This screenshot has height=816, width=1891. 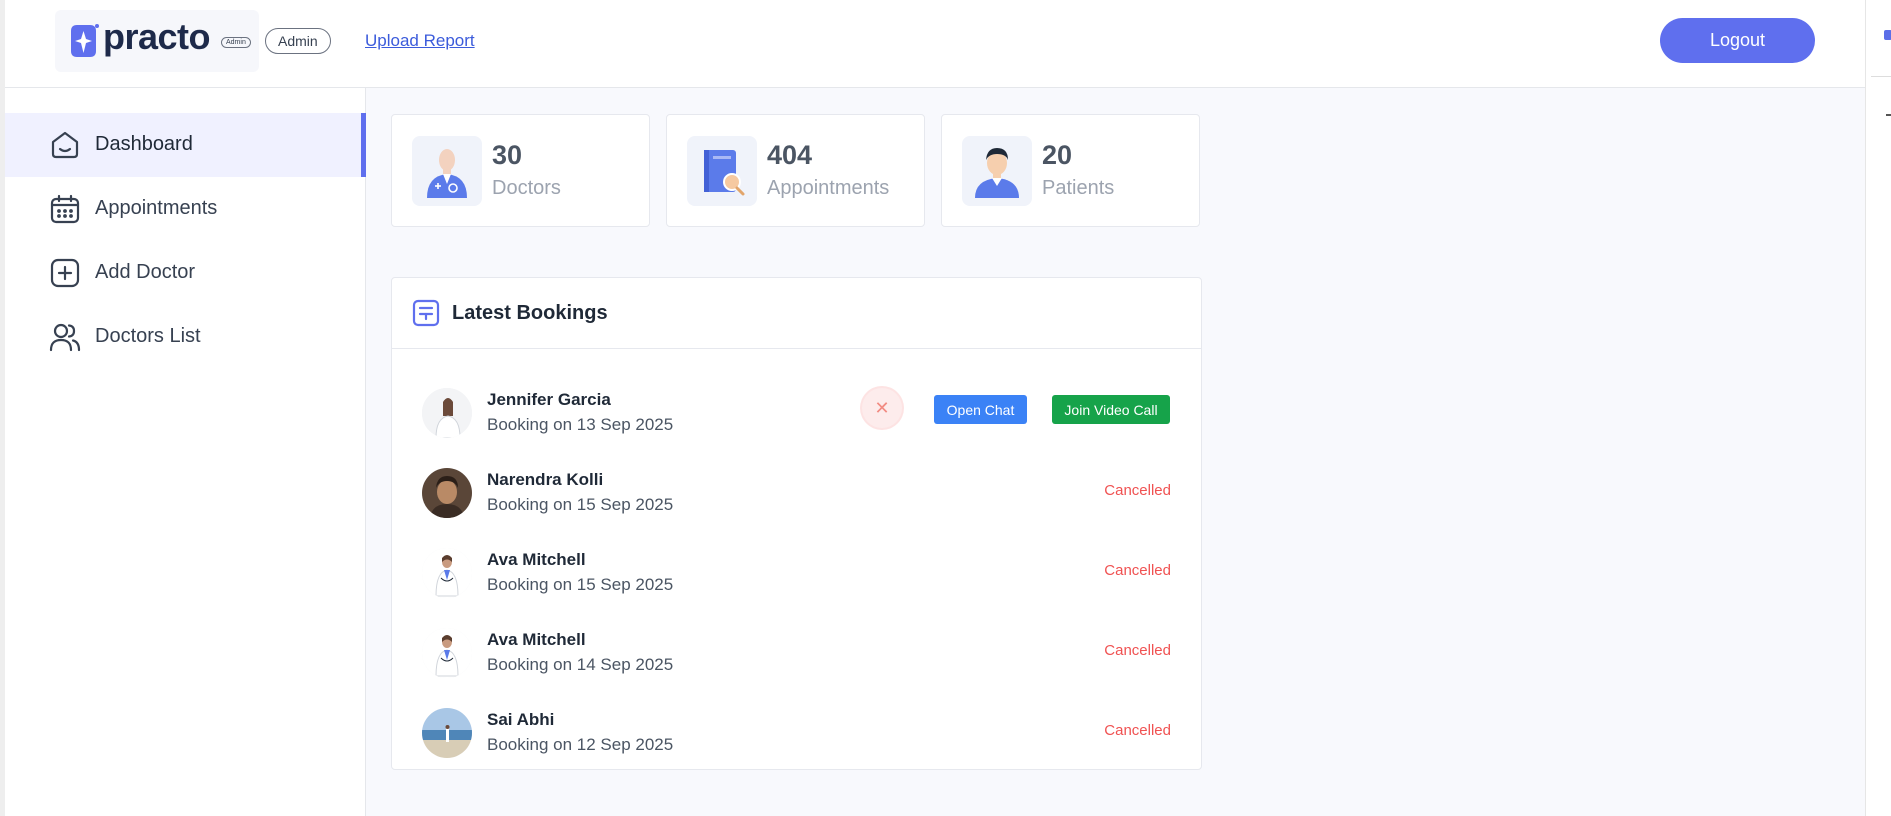 I want to click on stat-card-appointments: 404 Appointments, so click(x=795, y=170).